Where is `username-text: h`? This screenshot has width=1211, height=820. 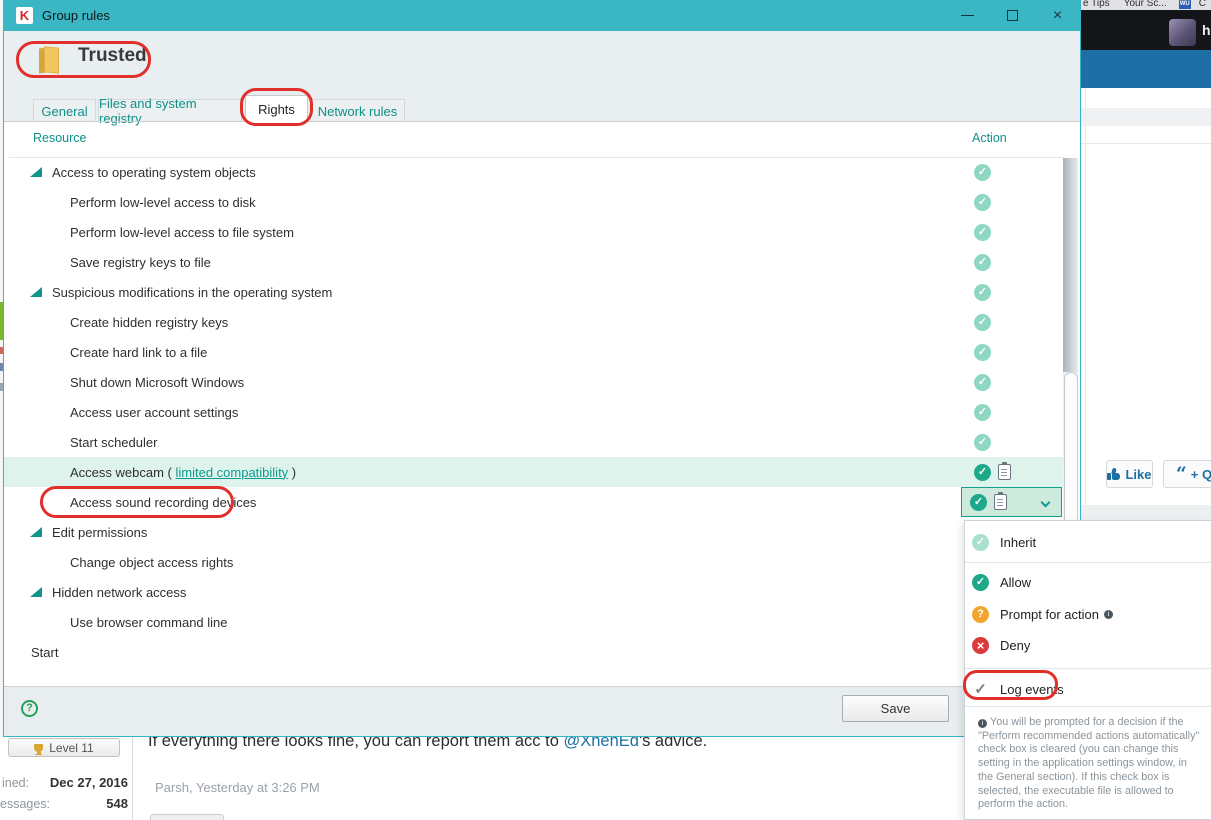
username-text: h is located at coordinates (1206, 30).